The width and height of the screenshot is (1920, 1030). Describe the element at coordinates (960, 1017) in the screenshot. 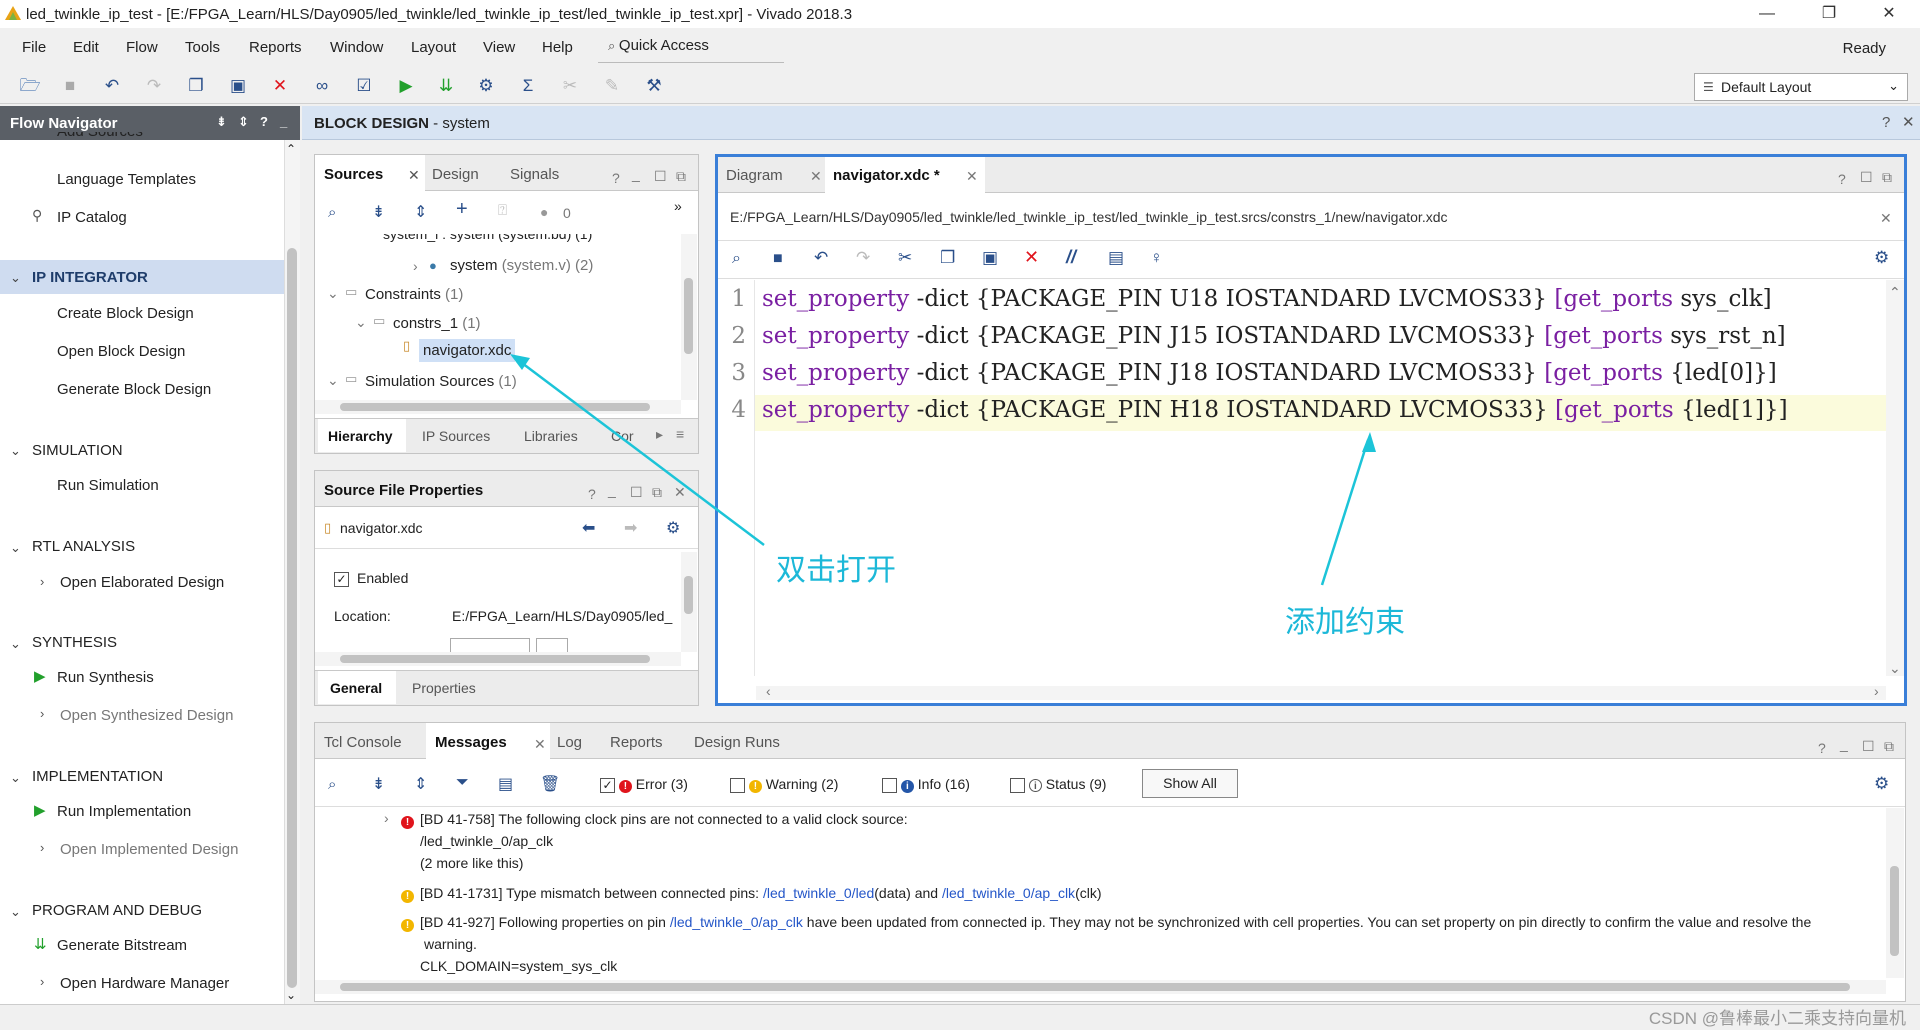

I see `status-bar` at that location.